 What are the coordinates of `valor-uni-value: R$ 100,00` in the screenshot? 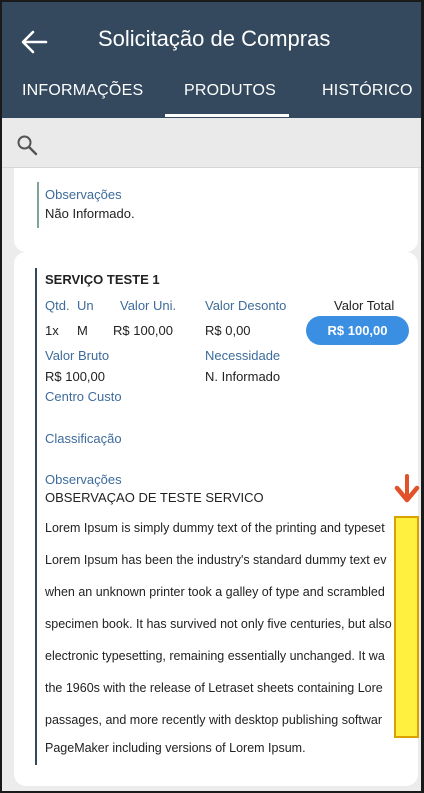 It's located at (143, 330).